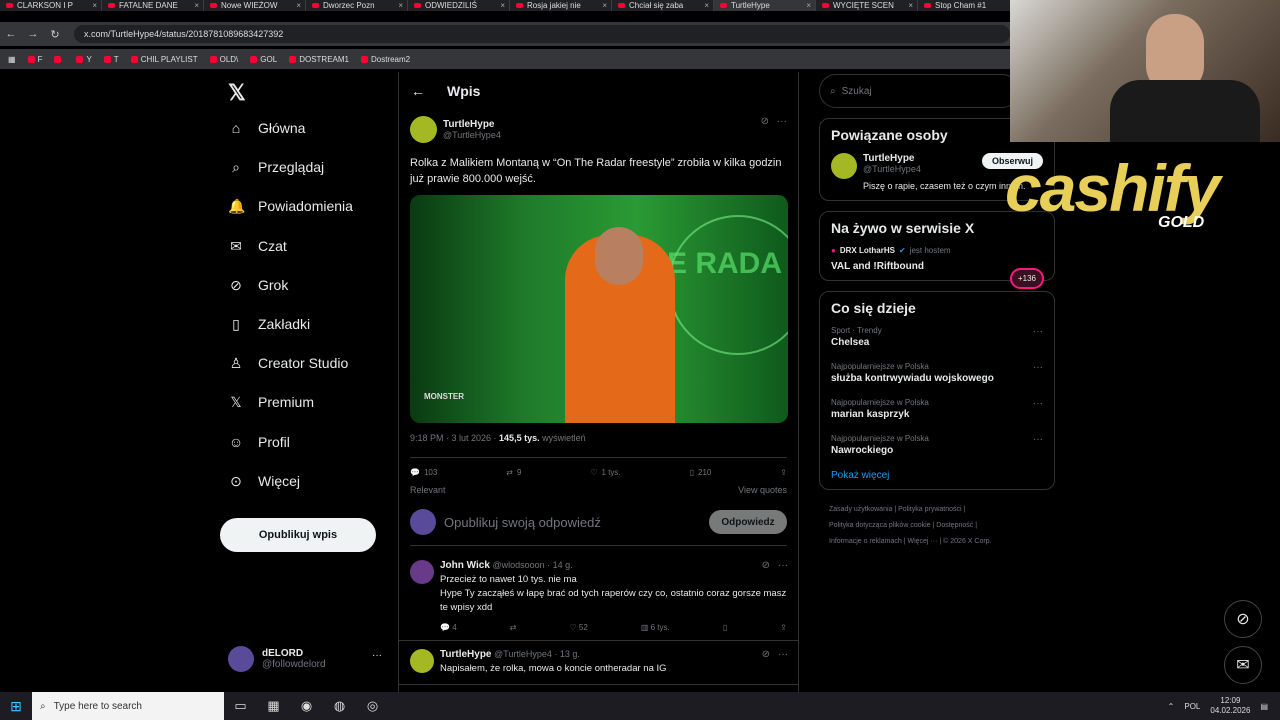 Image resolution: width=1280 pixels, height=720 pixels. I want to click on bookmark-item: CHIL PLAYLIST, so click(164, 59).